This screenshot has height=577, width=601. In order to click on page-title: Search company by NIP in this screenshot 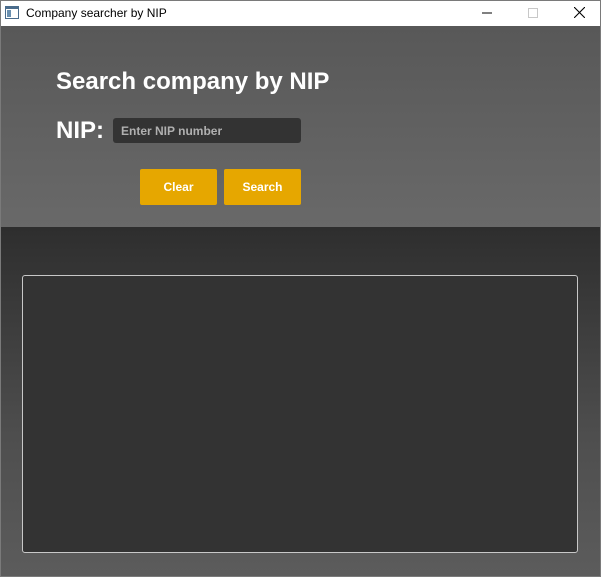, I will do `click(193, 81)`.